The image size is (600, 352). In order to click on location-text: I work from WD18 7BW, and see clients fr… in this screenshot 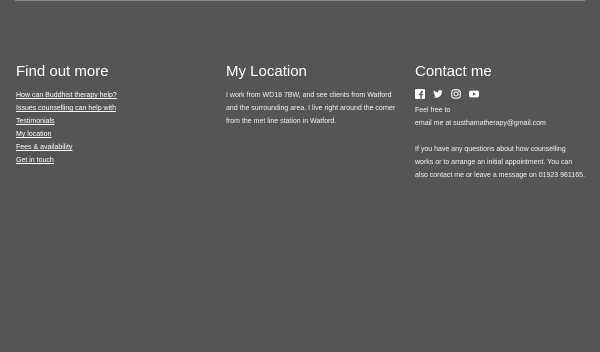, I will do `click(311, 108)`.